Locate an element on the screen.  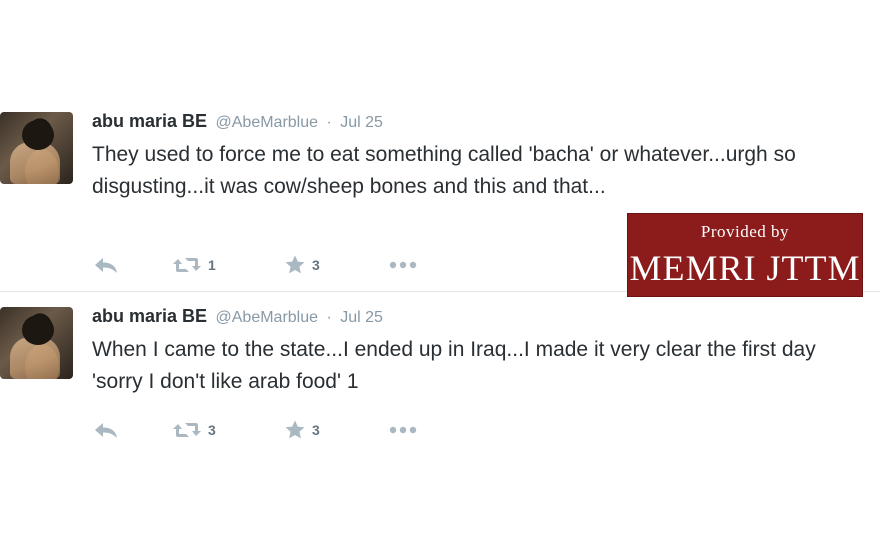
memri-watermark: Provided by MEMRI JTTM is located at coordinates (745, 255).